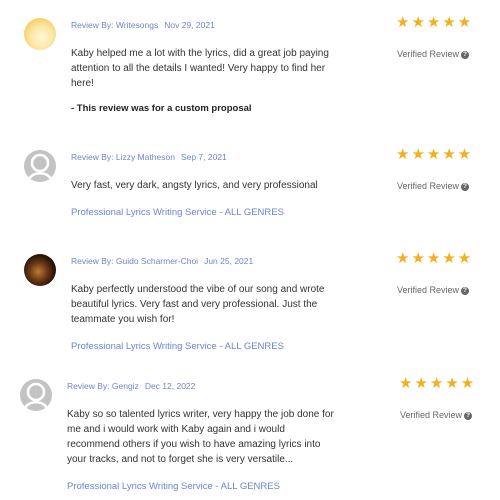 The height and width of the screenshot is (500, 500). What do you see at coordinates (123, 157) in the screenshot?
I see `reviewer-name: Review By: Lizzy Matheson` at bounding box center [123, 157].